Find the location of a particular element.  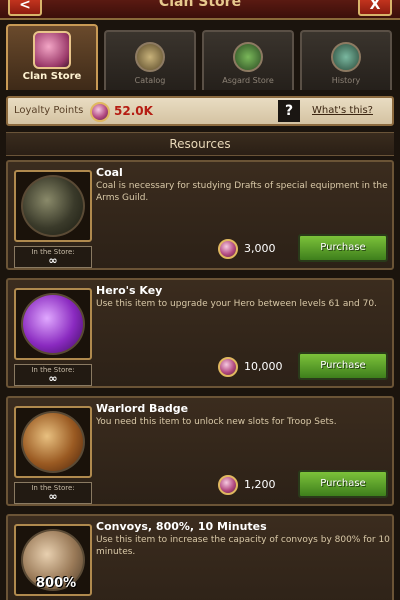

tab-asgard-store: Asgard Store is located at coordinates (248, 60).